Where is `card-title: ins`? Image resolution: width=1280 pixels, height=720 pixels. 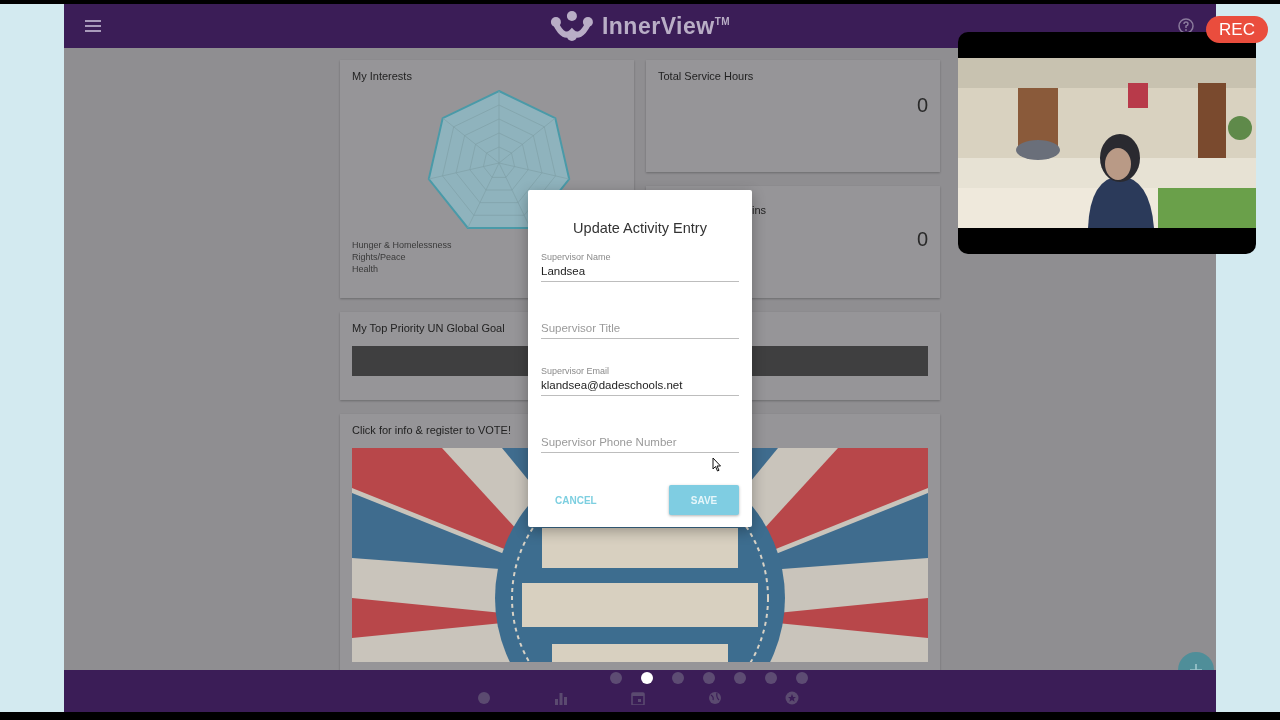 card-title: ins is located at coordinates (759, 210).